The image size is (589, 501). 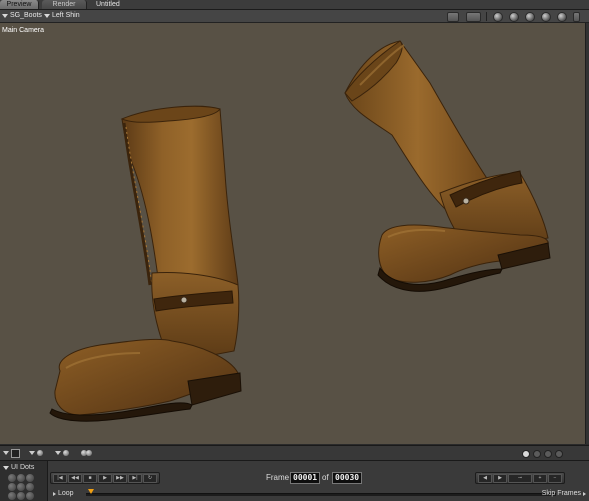 What do you see at coordinates (294, 5) in the screenshot?
I see `document-tab-bar: Preview Render Untitled` at bounding box center [294, 5].